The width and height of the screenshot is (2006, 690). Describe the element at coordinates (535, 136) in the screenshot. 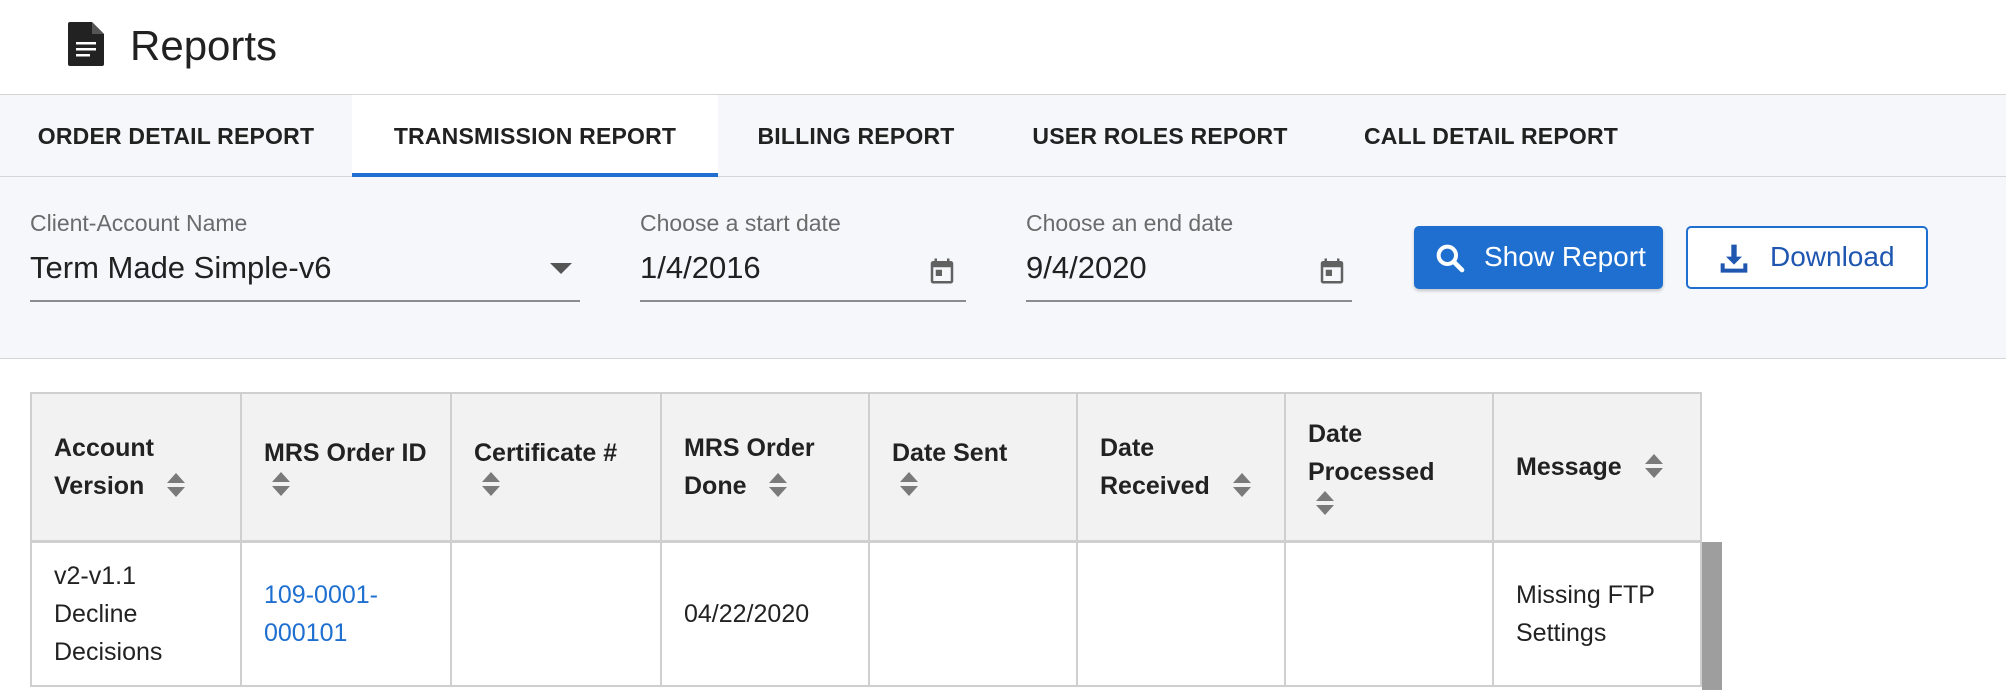

I see `tab-transmission-report: TRANSMISSION REPORT` at that location.